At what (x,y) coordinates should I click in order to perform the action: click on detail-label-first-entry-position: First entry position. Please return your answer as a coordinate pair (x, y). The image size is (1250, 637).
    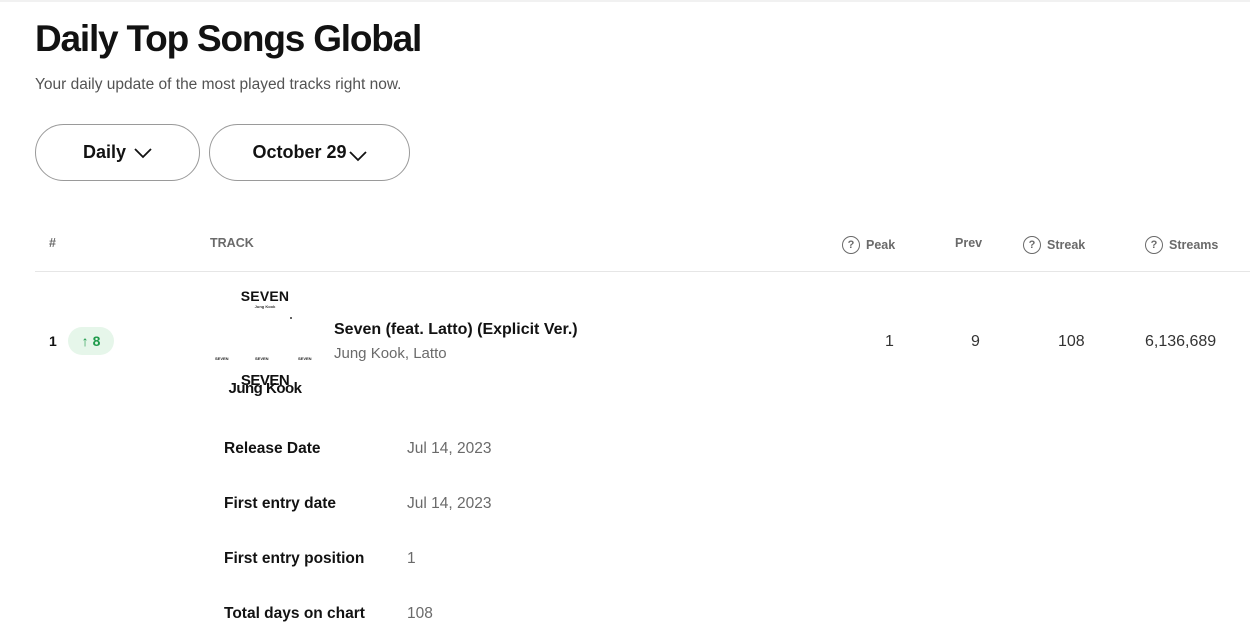
    Looking at the image, I should click on (294, 558).